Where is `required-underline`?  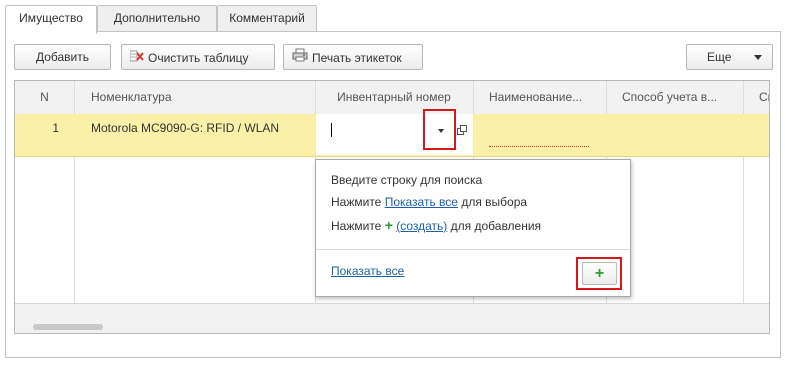 required-underline is located at coordinates (539, 146).